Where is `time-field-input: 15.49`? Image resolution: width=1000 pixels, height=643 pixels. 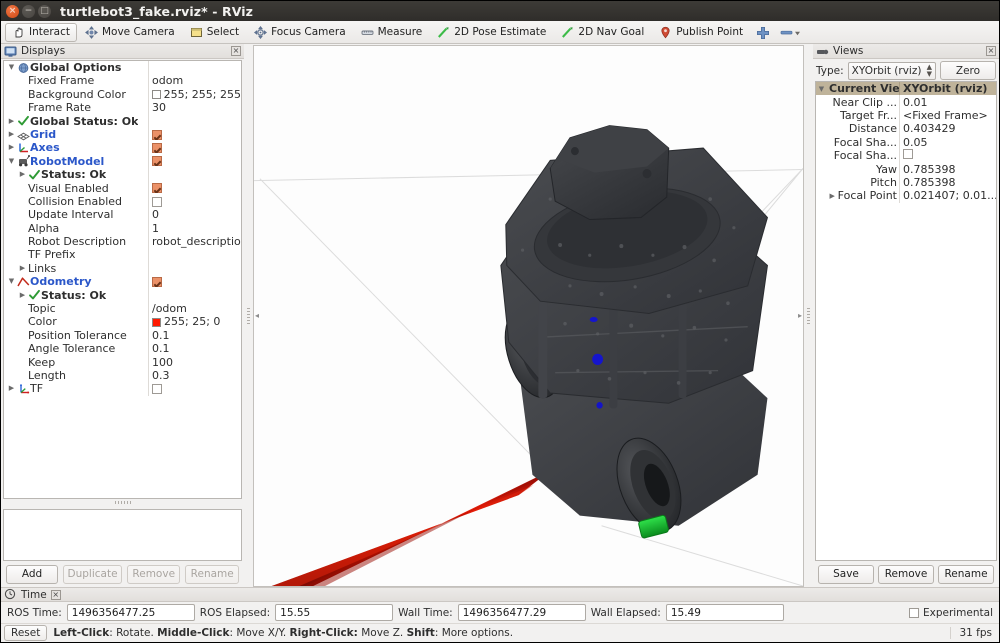
time-field-input: 15.49 is located at coordinates (724, 612).